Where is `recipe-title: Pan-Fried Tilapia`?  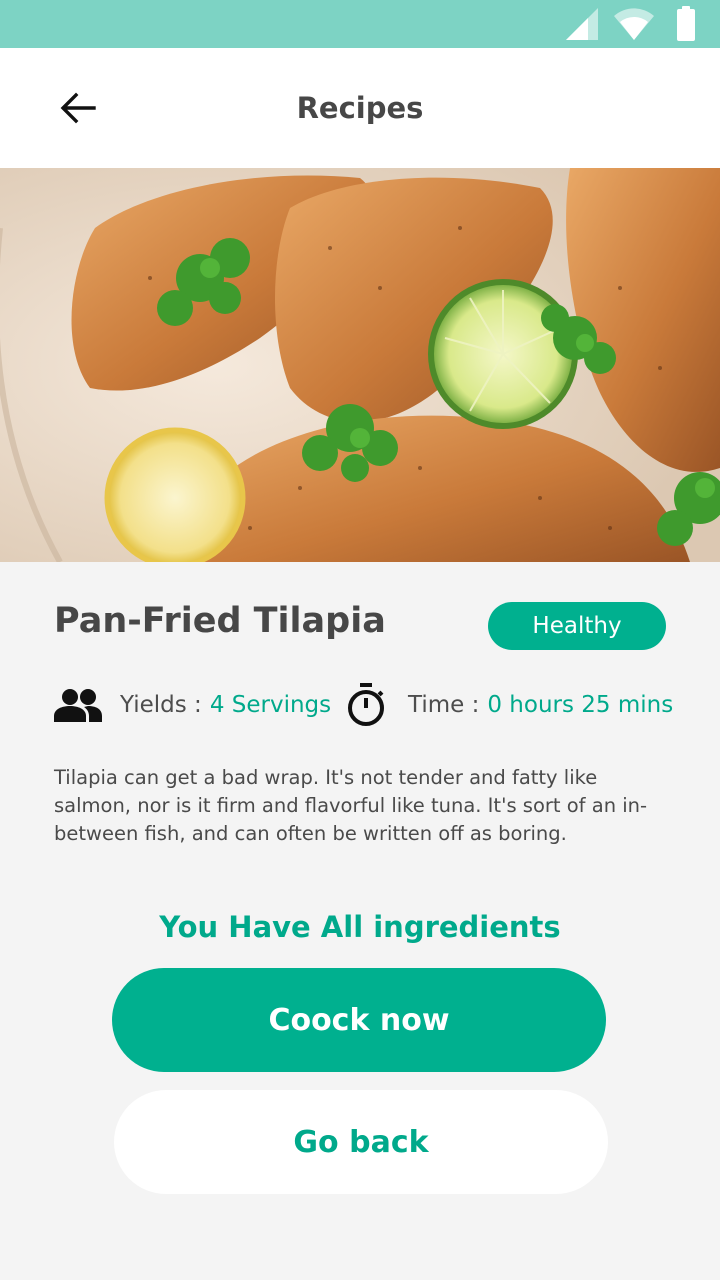 recipe-title: Pan-Fried Tilapia is located at coordinates (220, 621).